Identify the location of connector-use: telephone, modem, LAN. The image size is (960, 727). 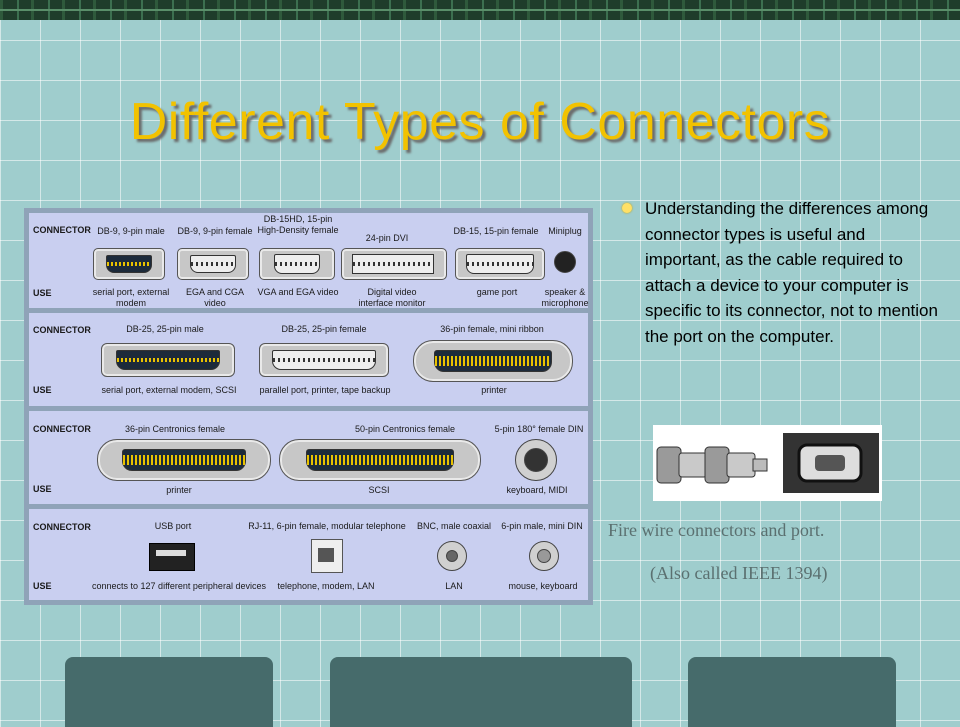
(326, 586).